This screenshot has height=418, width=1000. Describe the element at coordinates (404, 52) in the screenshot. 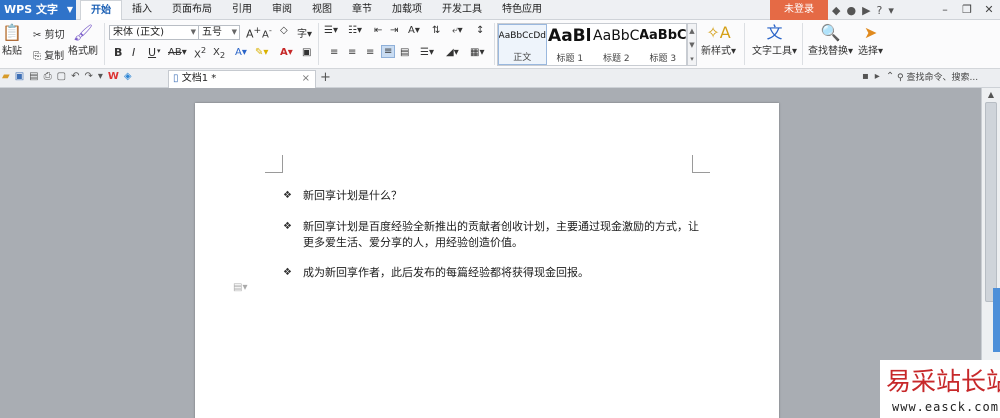

I see `distribute-icon: ▤` at that location.